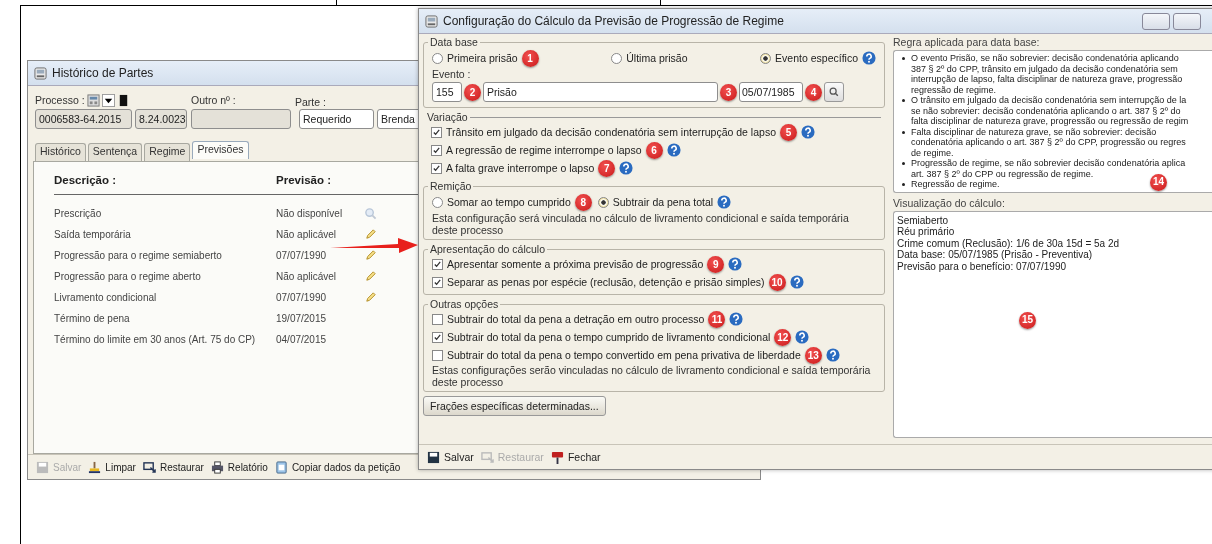 The width and height of the screenshot is (1212, 544). I want to click on rule-text: Regressão de regime., so click(955, 184).